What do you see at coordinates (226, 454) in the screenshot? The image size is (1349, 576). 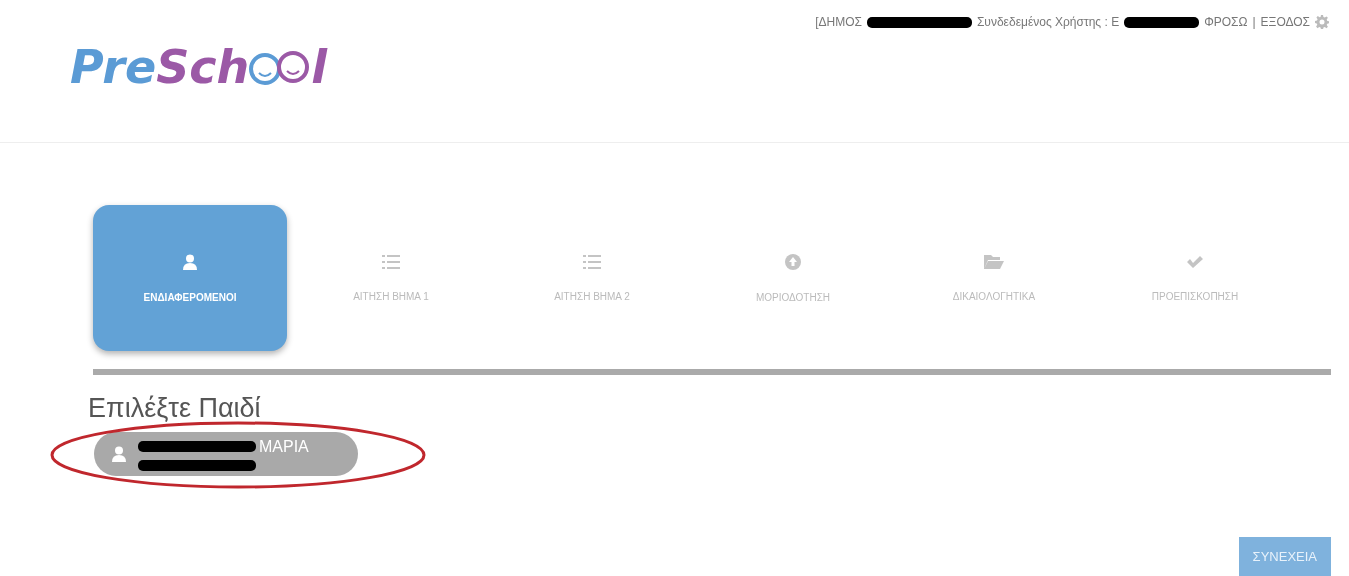 I see `child-chip: ΜΑΡΙΑ` at bounding box center [226, 454].